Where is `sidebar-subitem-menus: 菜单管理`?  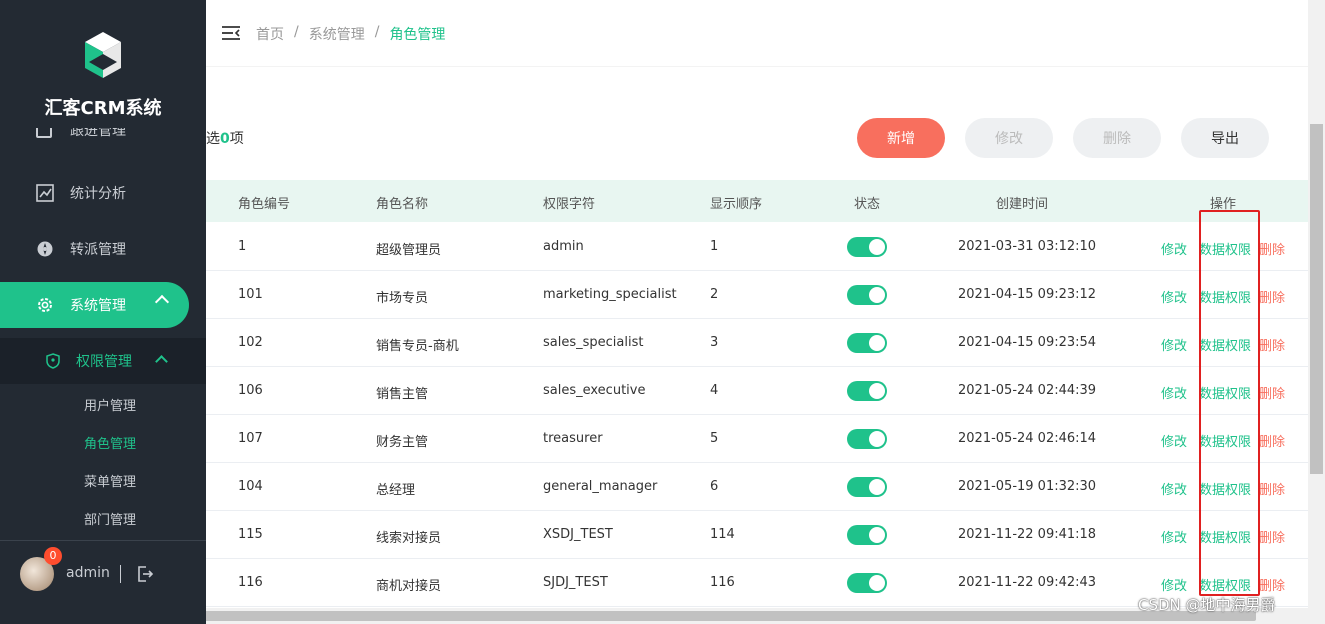 sidebar-subitem-menus: 菜单管理 is located at coordinates (110, 480).